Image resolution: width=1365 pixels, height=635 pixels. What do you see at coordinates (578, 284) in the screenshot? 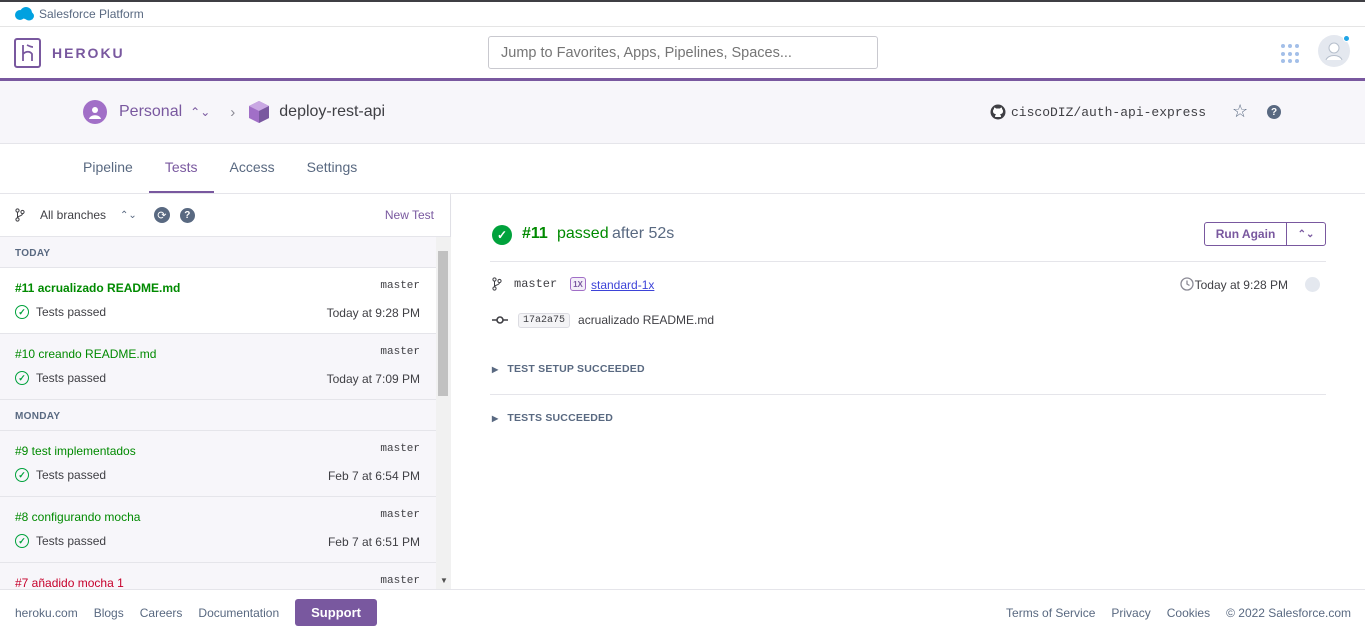
I see `dyno-size-badge: 1X` at bounding box center [578, 284].